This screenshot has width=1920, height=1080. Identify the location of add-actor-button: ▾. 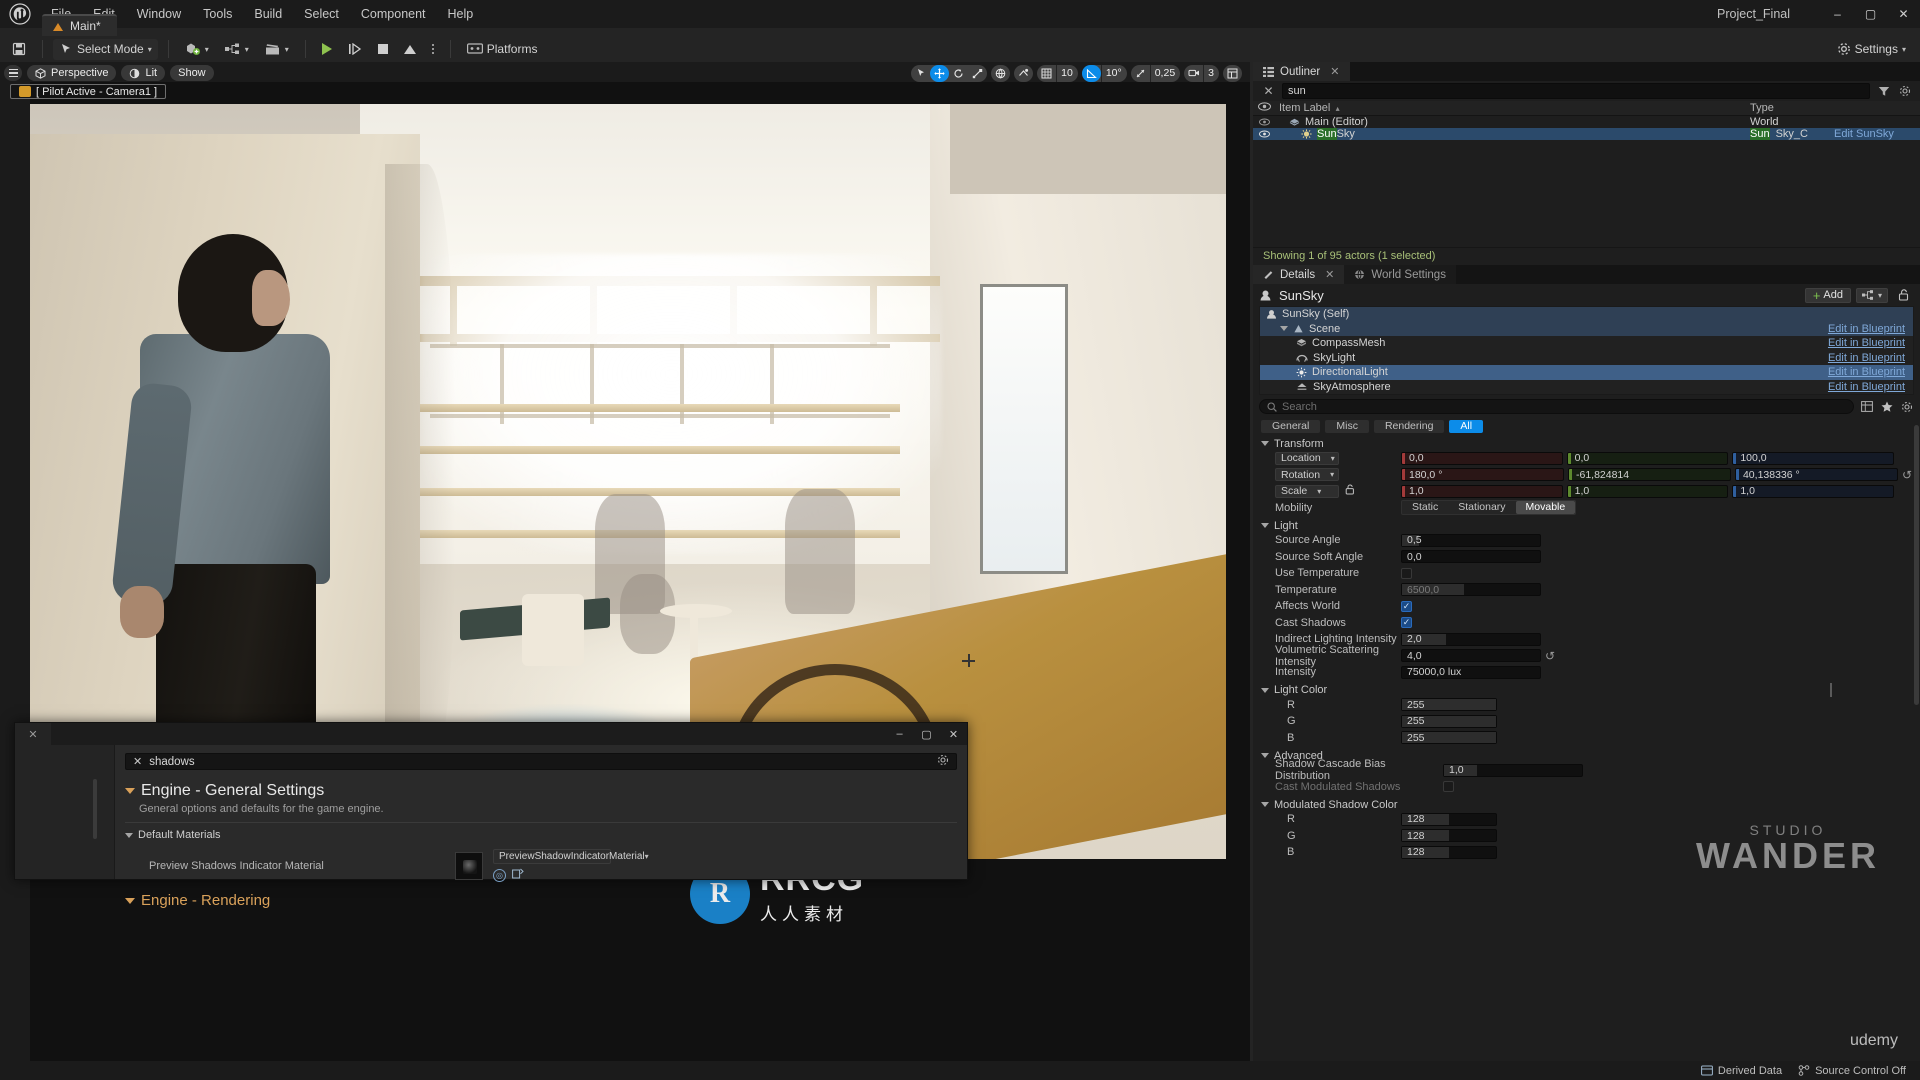
(197, 49).